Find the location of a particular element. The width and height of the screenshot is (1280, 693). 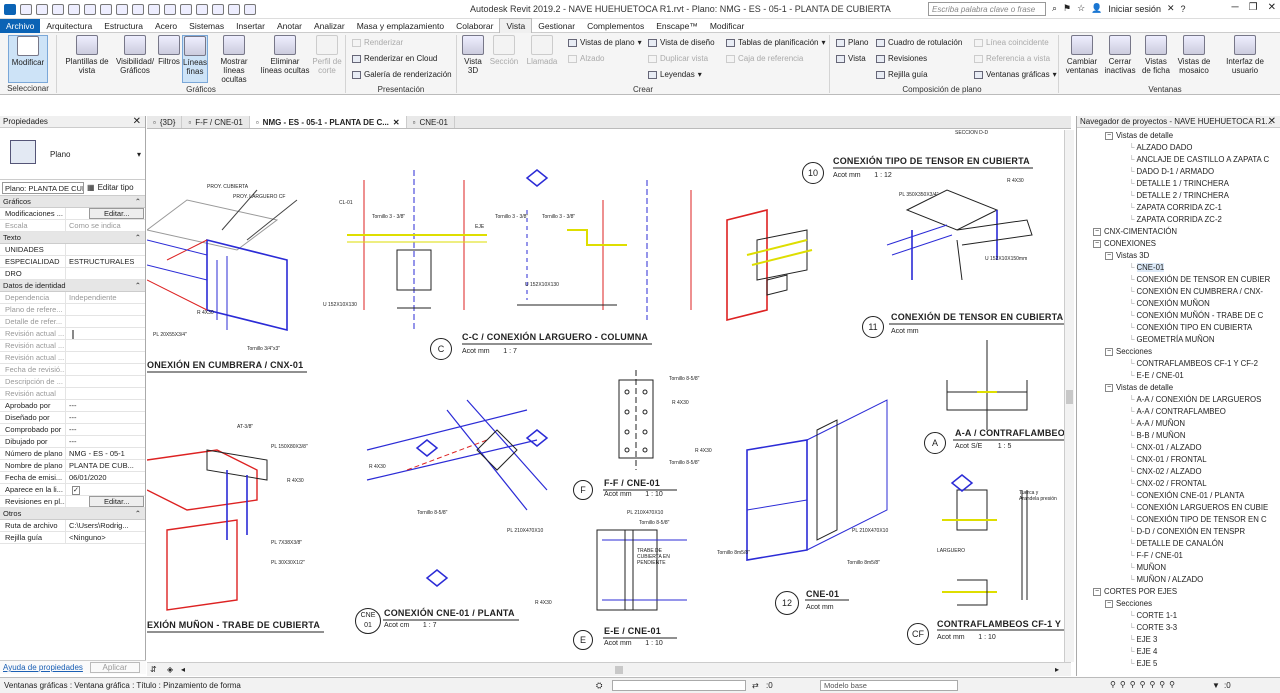

sync-icon is located at coordinates (58, 9).